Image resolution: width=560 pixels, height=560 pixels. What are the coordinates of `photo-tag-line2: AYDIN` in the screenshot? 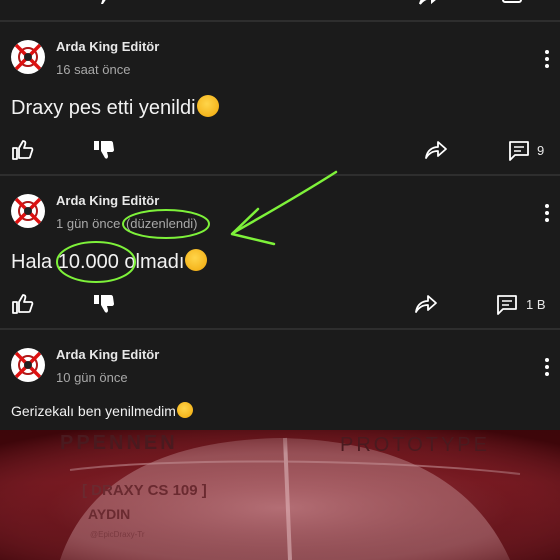 It's located at (109, 514).